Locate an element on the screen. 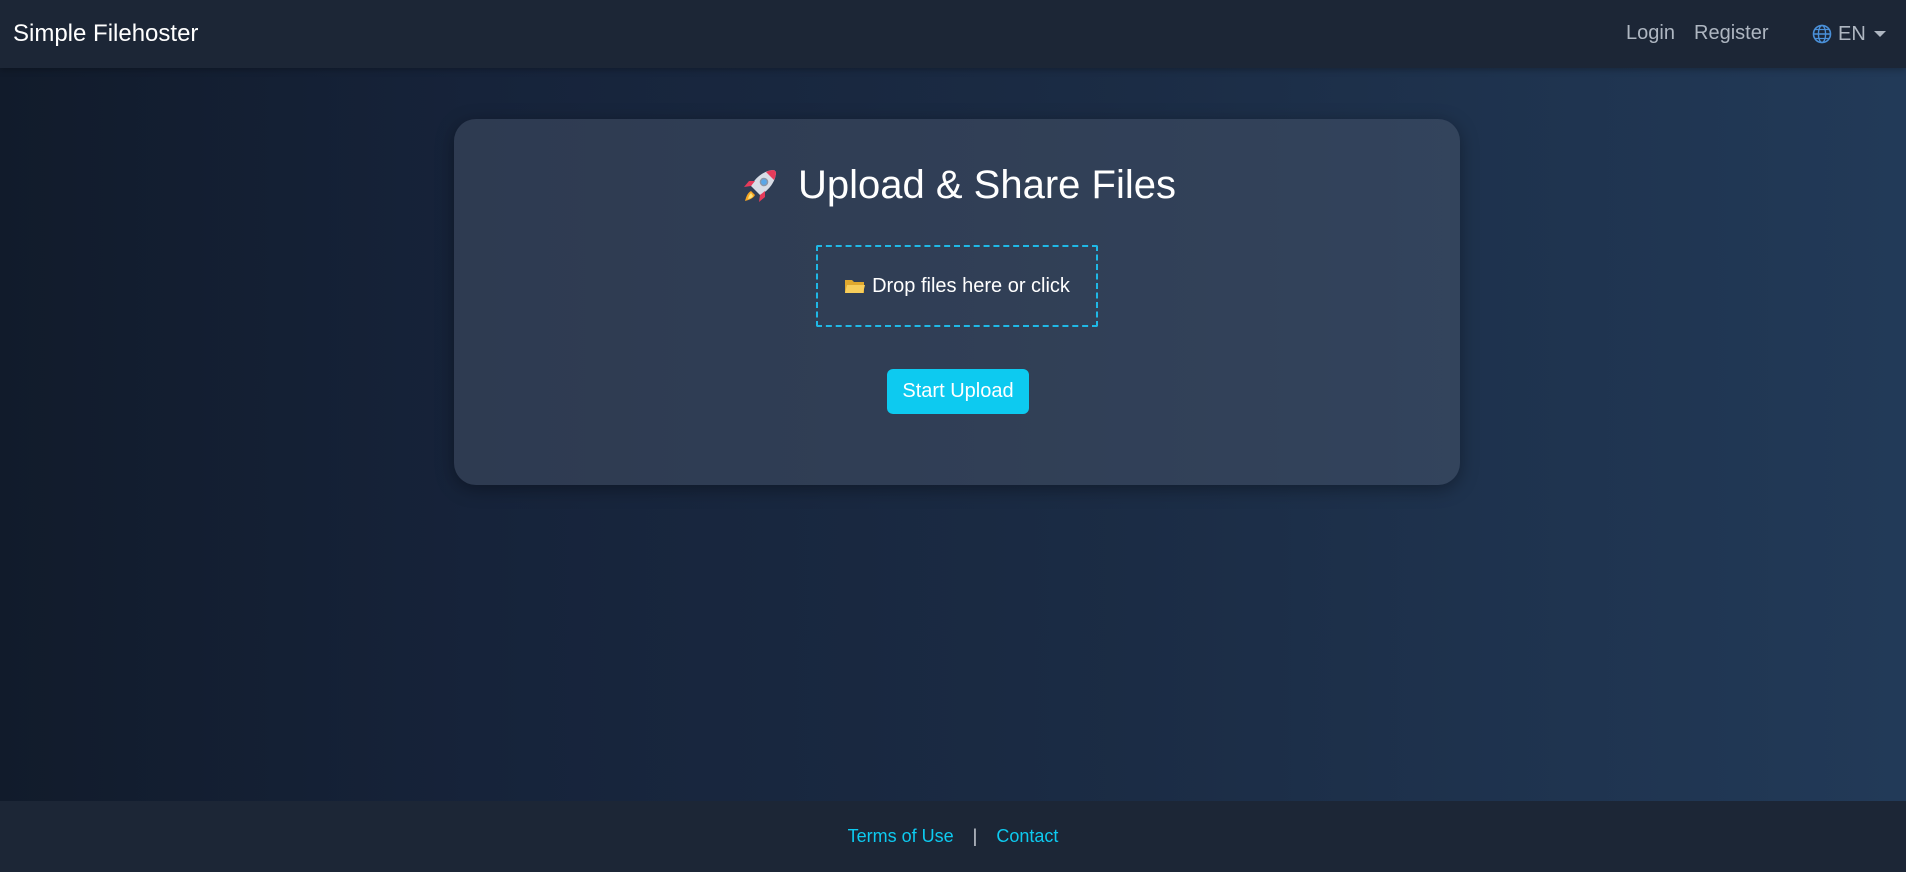 The image size is (1906, 872). dropzone-label: Drop files here or click is located at coordinates (971, 285).